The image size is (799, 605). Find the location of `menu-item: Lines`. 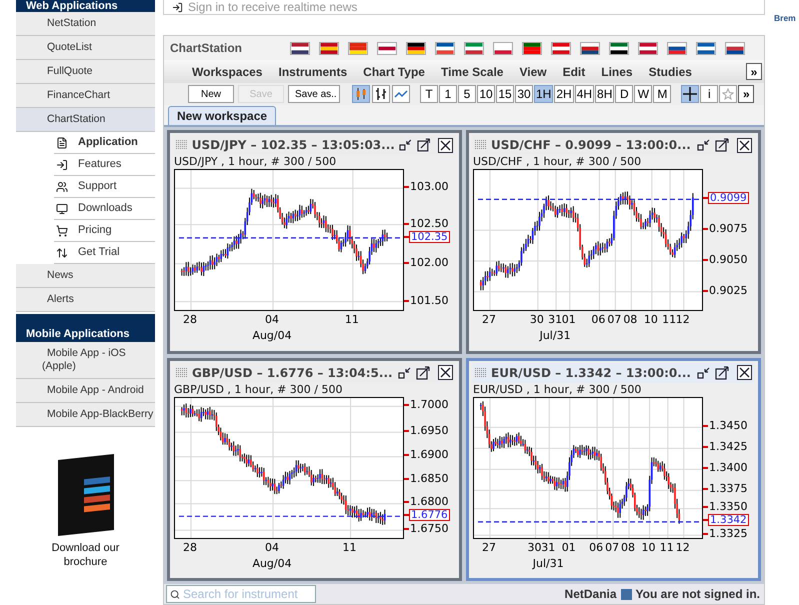

menu-item: Lines is located at coordinates (617, 71).